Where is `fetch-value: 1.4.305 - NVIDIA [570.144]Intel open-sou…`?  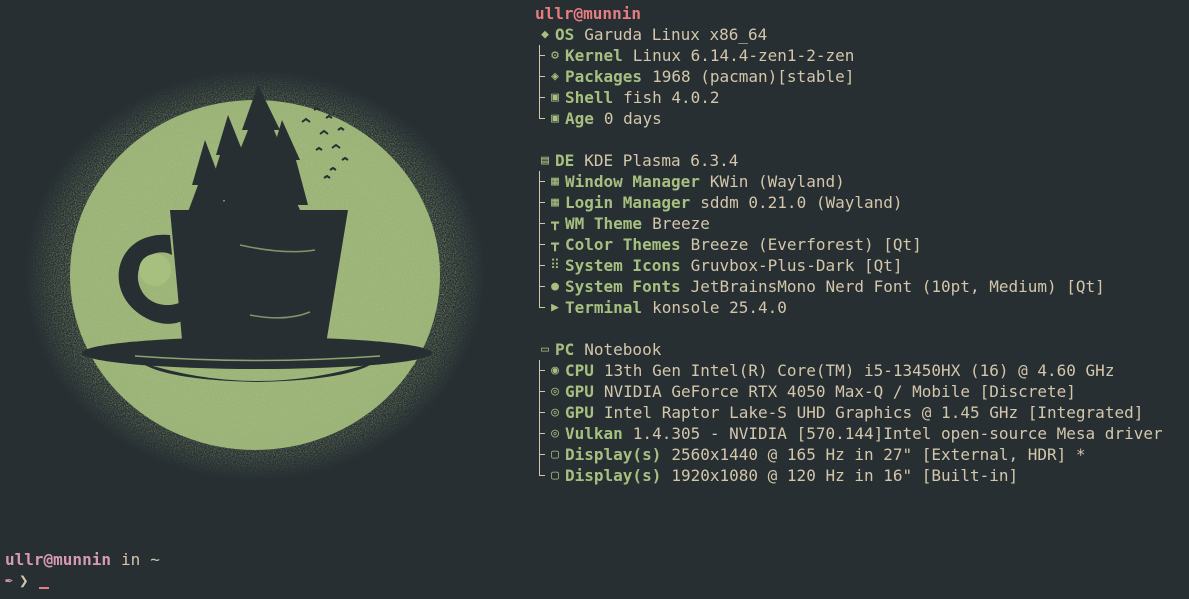 fetch-value: 1.4.305 - NVIDIA [570.144]Intel open-sou… is located at coordinates (897, 433).